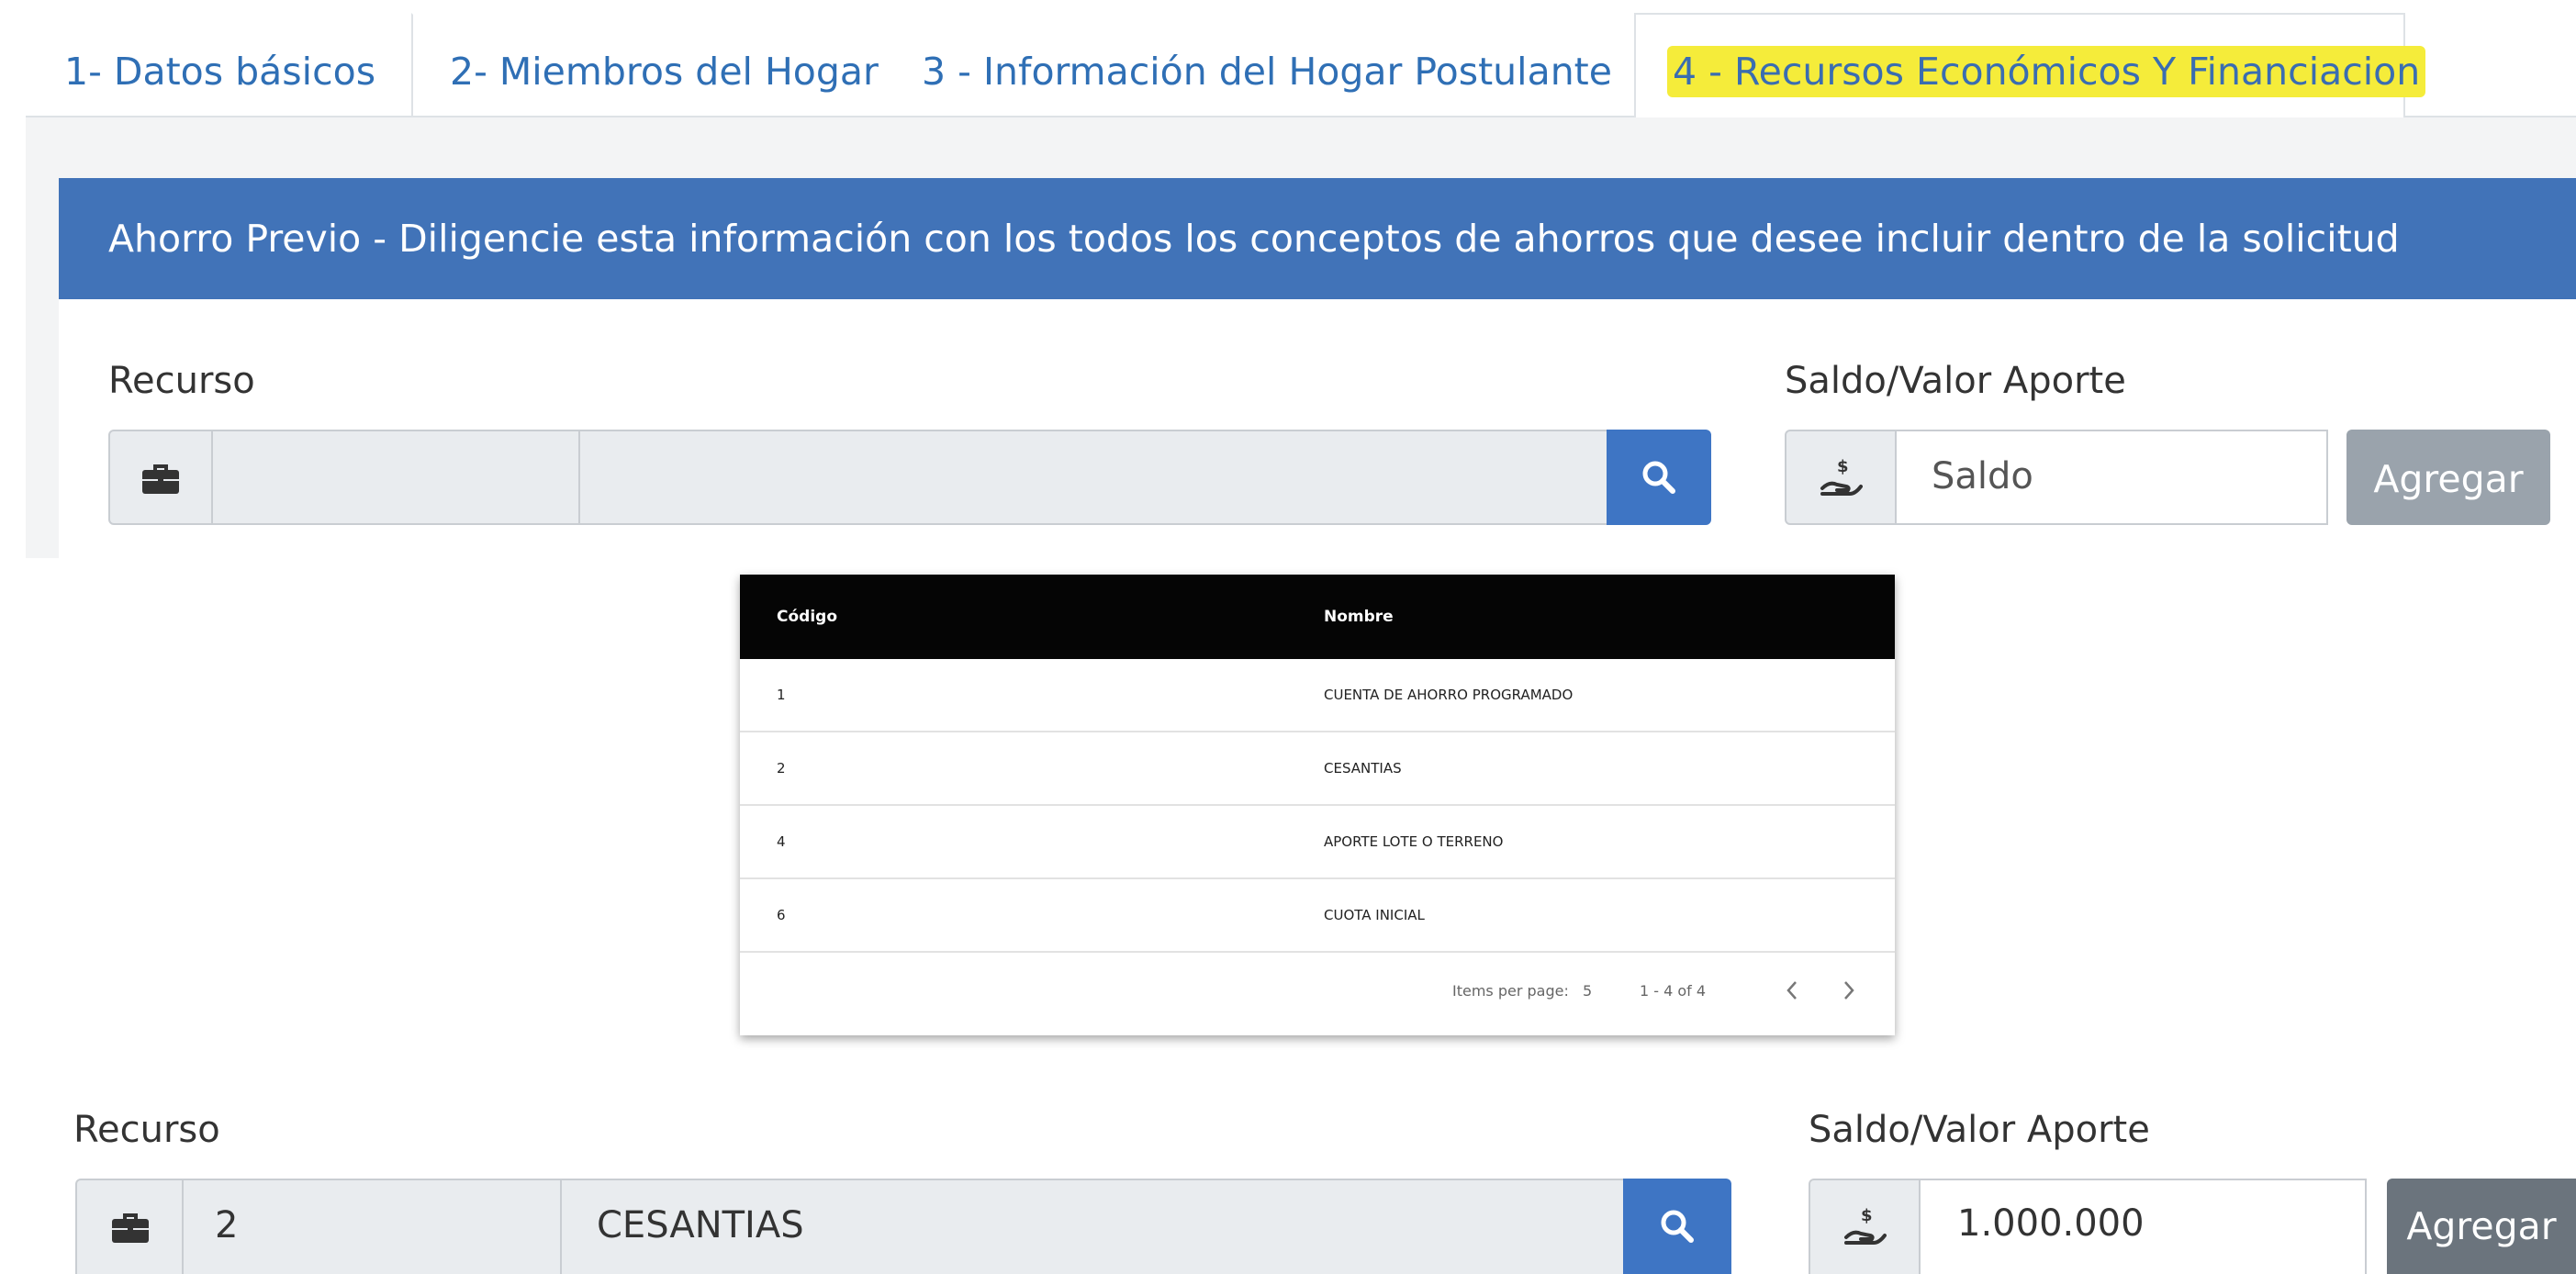  I want to click on chevron-right-icon, so click(1849, 991).